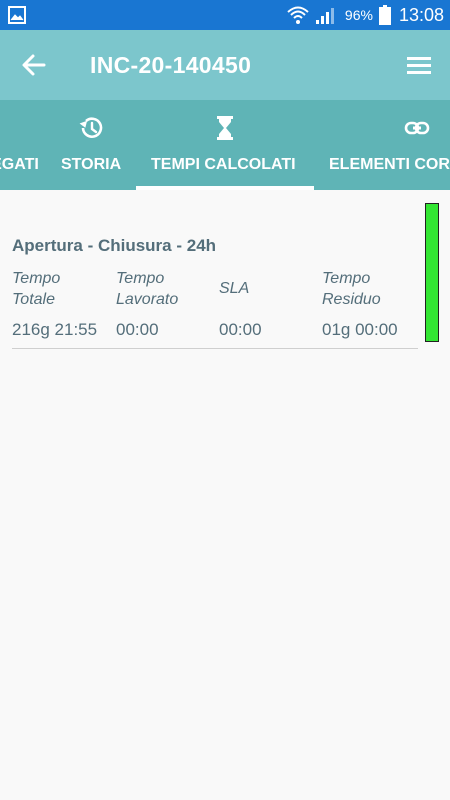 The width and height of the screenshot is (450, 800). Describe the element at coordinates (269, 283) in the screenshot. I see `column-header: SLA` at that location.